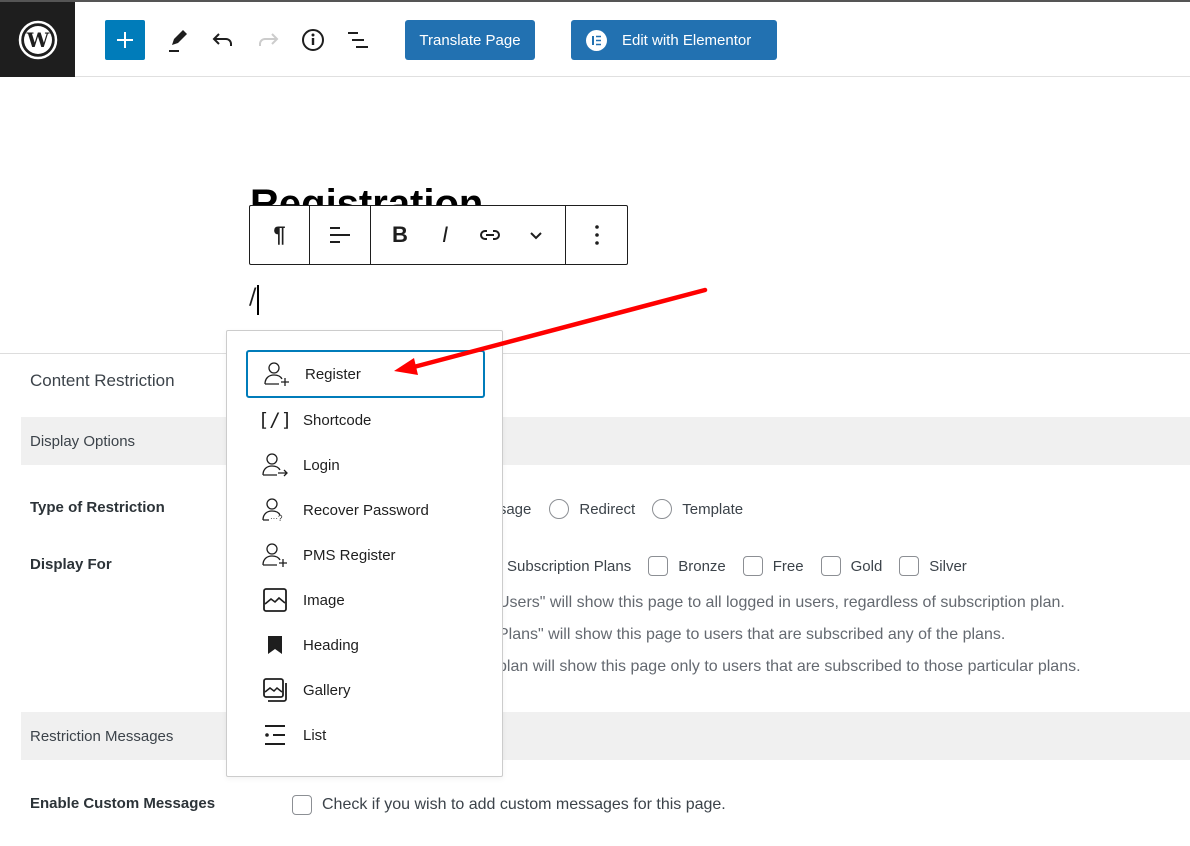  I want to click on block-options-button, so click(596, 235).